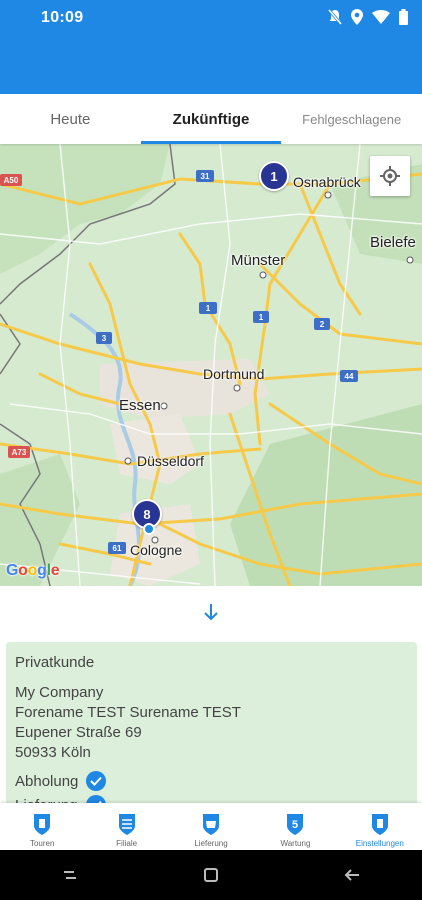 The image size is (422, 900). I want to click on nav-label: Lieferung, so click(211, 843).